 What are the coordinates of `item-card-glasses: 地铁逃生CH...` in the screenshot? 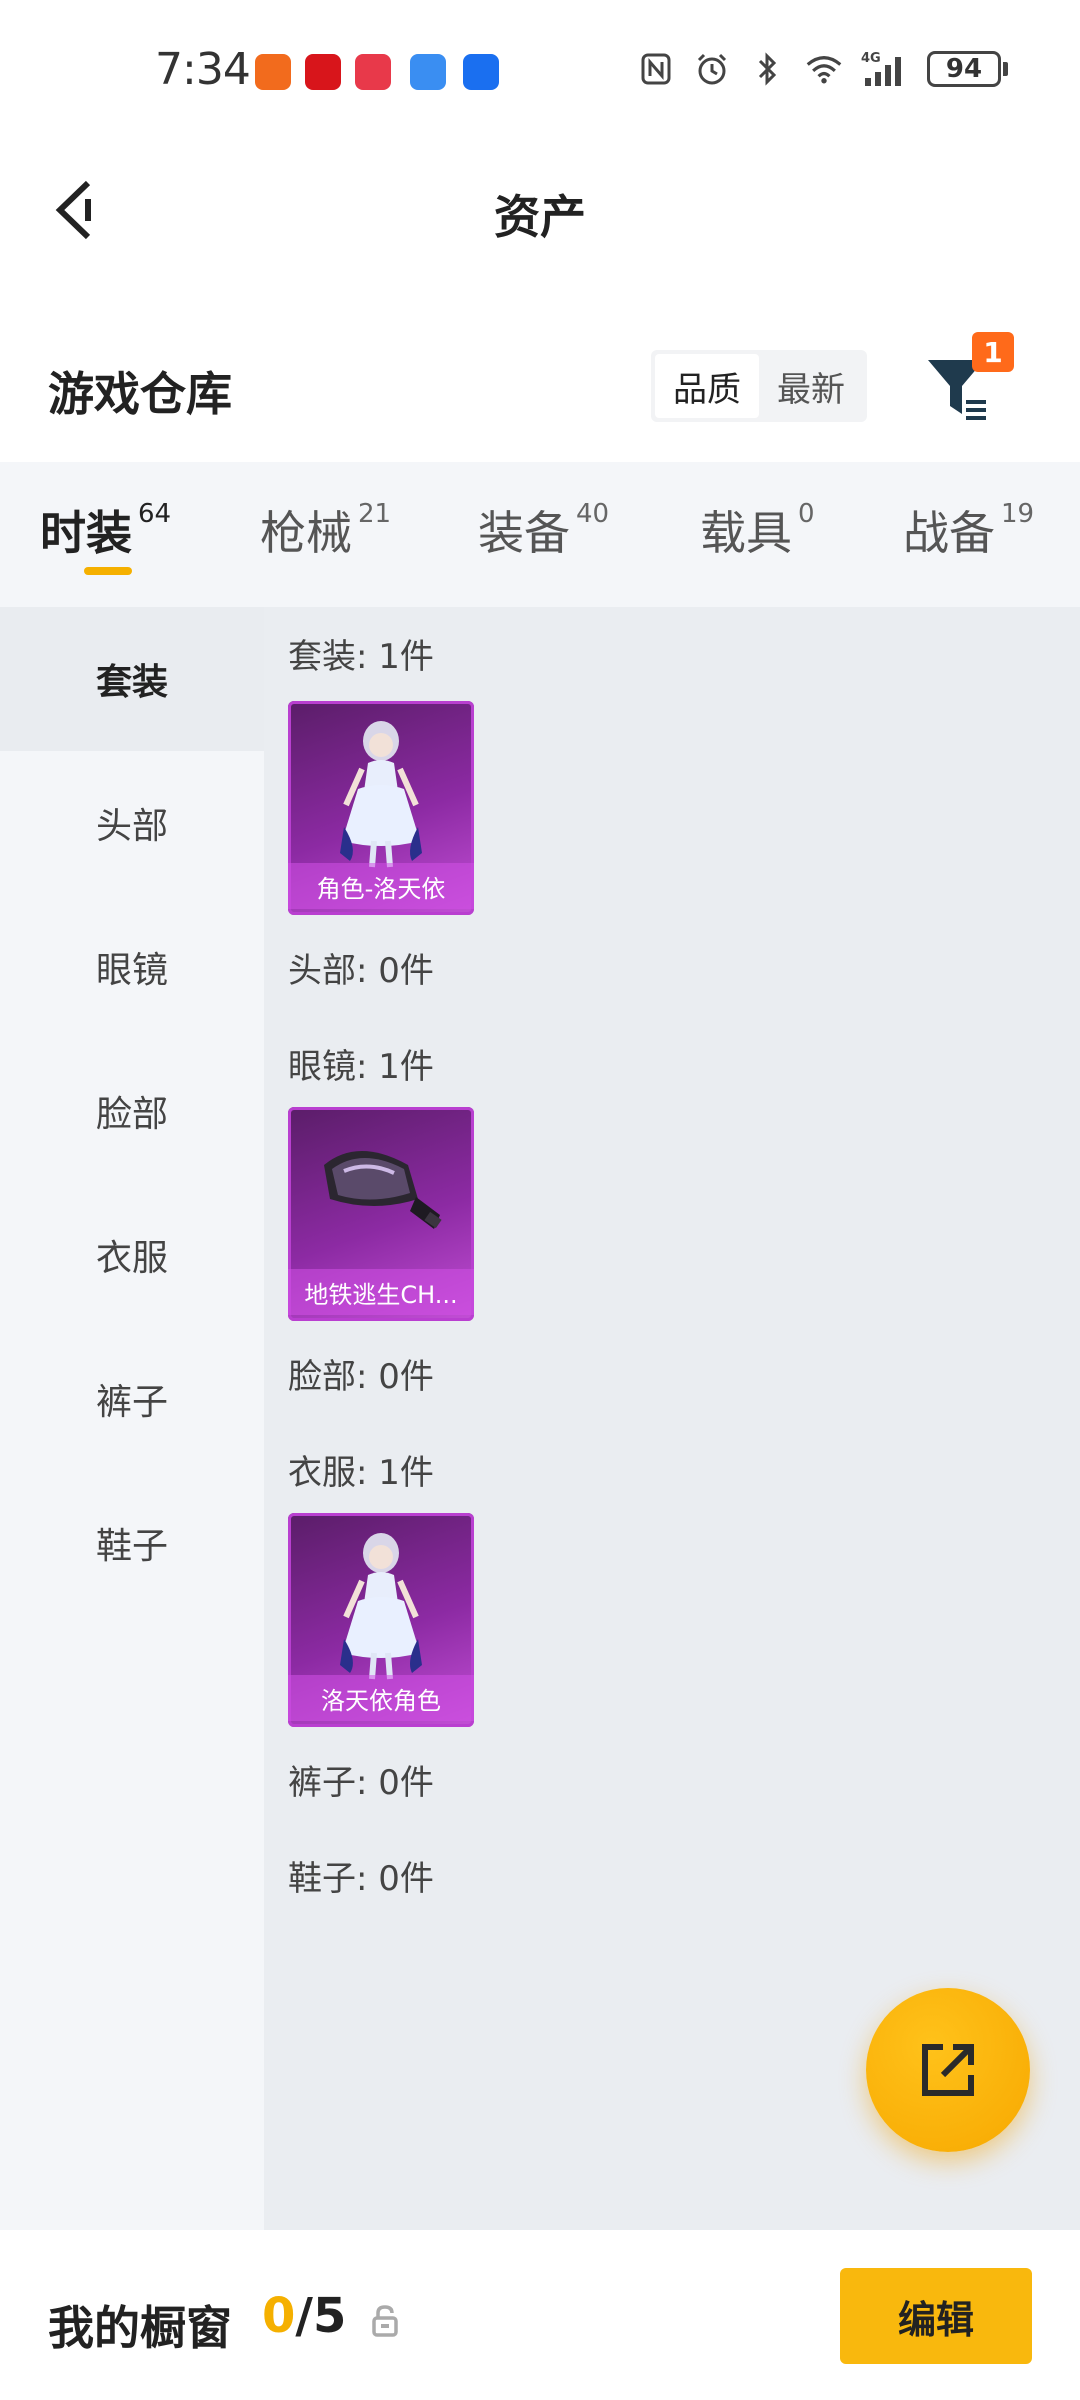 It's located at (381, 1214).